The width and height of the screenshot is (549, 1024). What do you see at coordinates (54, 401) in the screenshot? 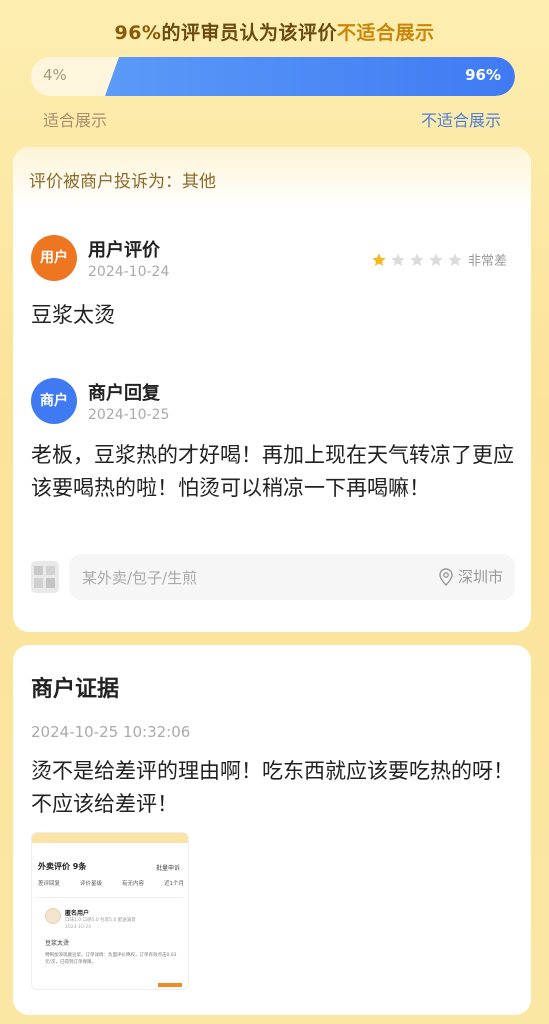
I see `merchant-avatar: 商户` at bounding box center [54, 401].